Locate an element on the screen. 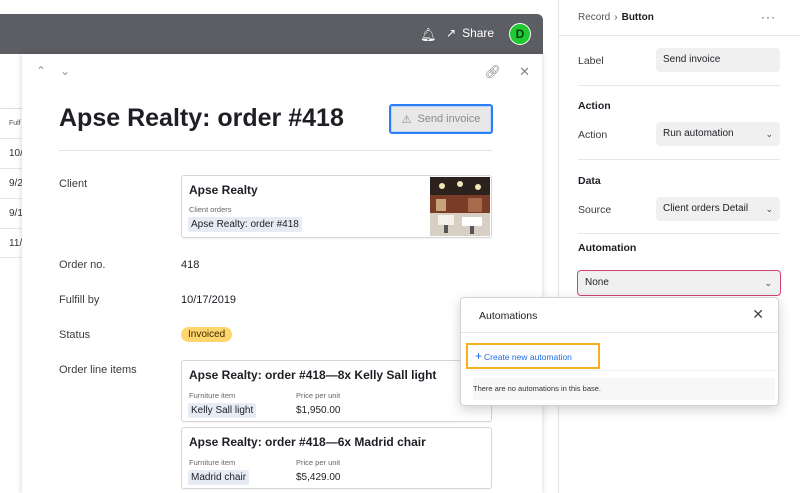  source-select: Client orders Detail ⌄ is located at coordinates (718, 209).